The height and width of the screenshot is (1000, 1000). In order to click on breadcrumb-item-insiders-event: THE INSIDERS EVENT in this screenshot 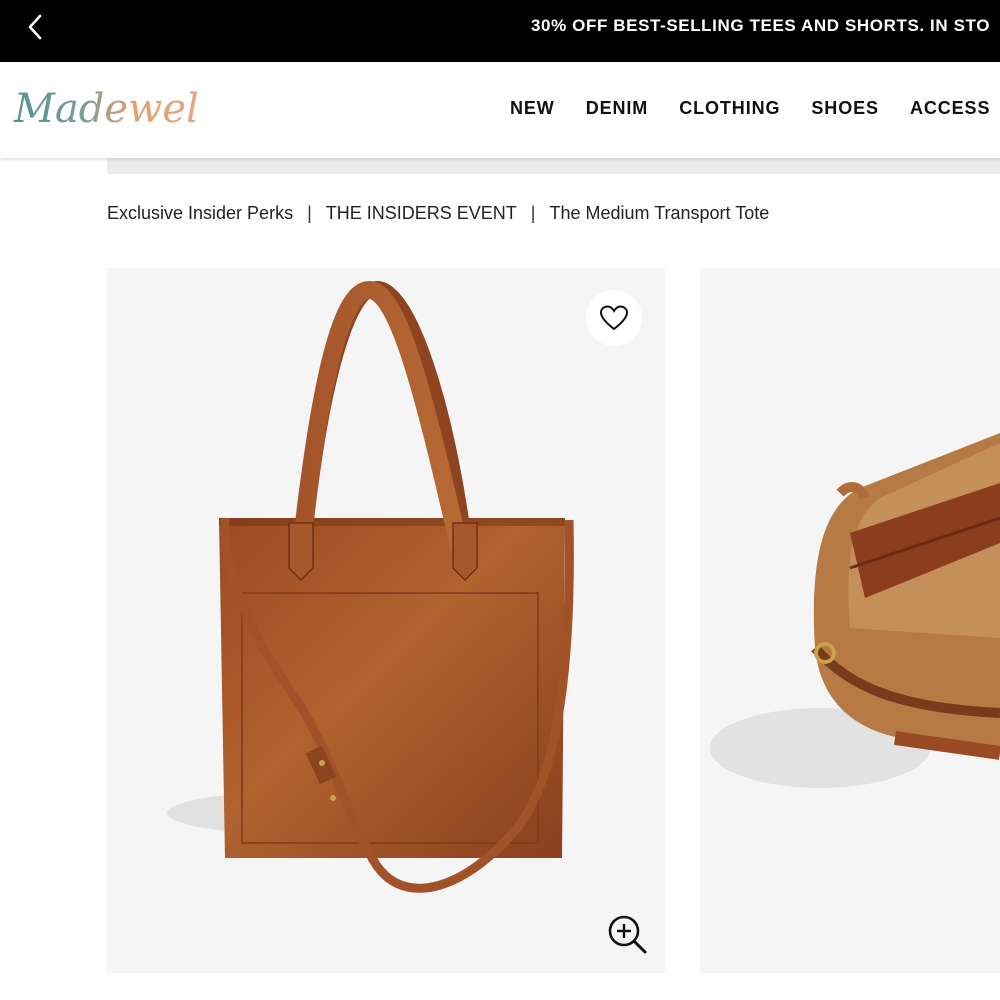, I will do `click(421, 213)`.